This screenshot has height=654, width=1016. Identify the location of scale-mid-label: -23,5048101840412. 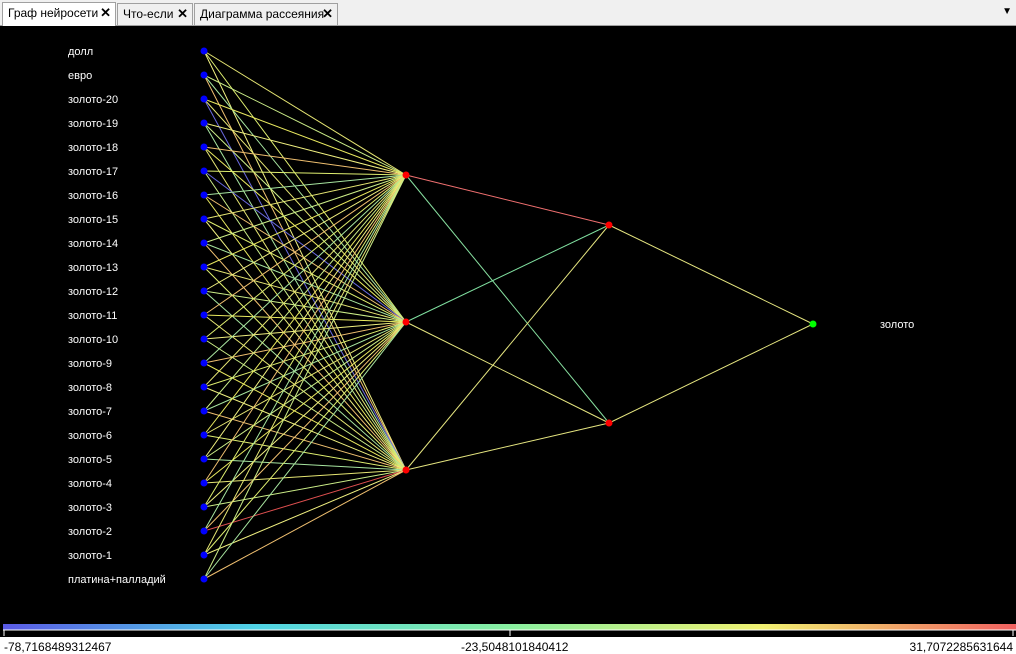
(515, 647).